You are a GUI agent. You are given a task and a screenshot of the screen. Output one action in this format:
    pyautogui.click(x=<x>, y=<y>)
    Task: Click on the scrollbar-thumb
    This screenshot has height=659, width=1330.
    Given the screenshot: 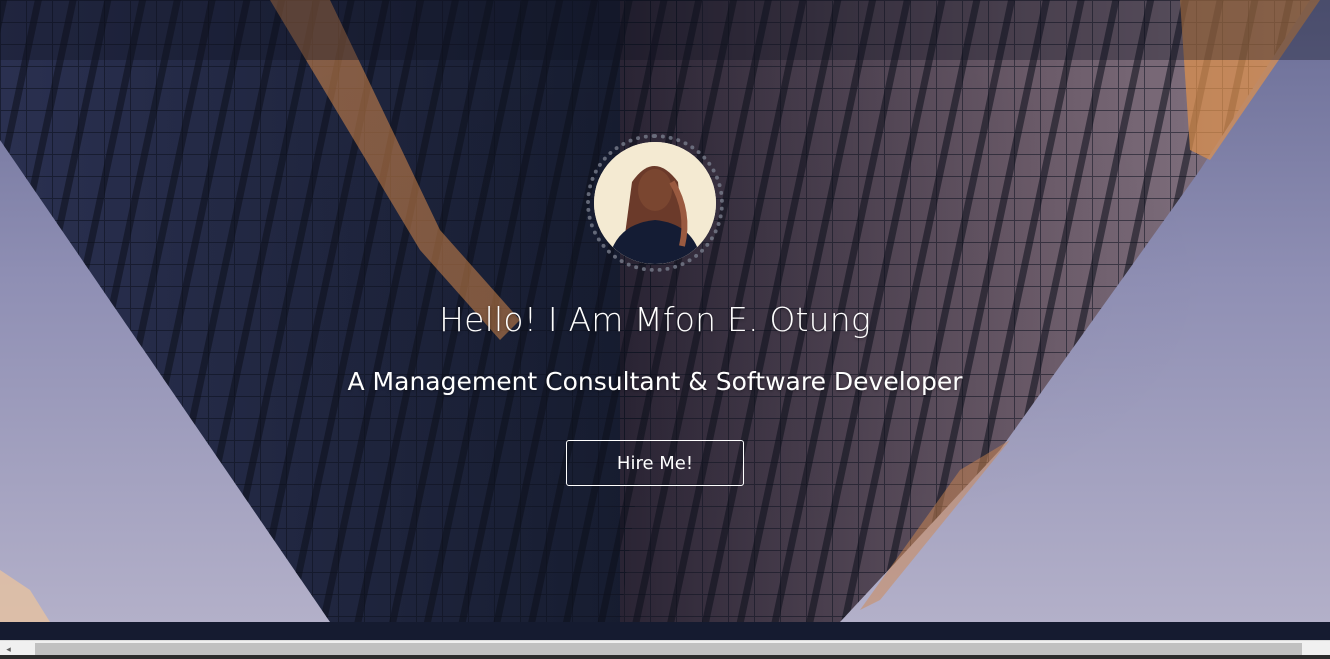 What is the action you would take?
    pyautogui.click(x=668, y=649)
    